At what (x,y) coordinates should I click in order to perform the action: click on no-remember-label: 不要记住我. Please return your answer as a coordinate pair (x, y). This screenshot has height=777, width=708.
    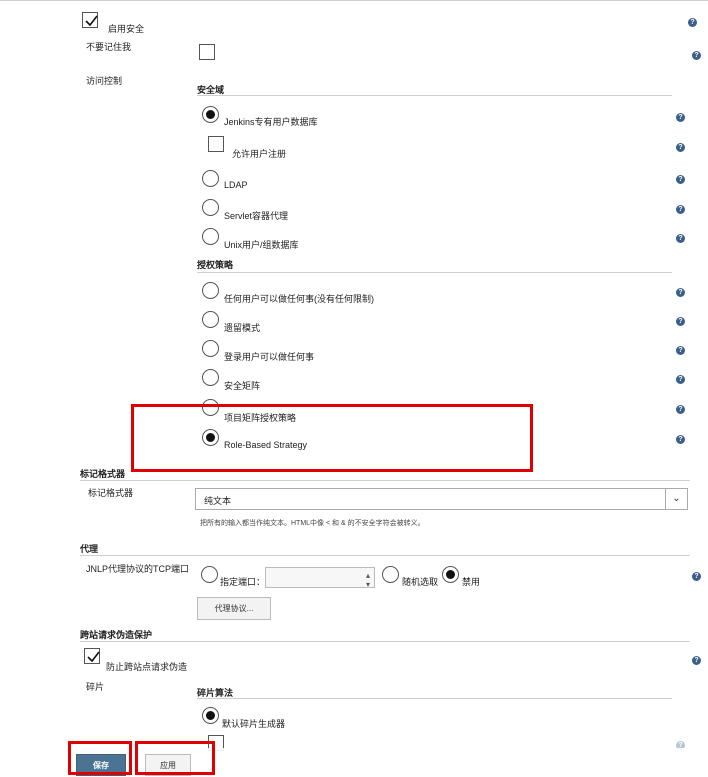
    Looking at the image, I should click on (109, 47).